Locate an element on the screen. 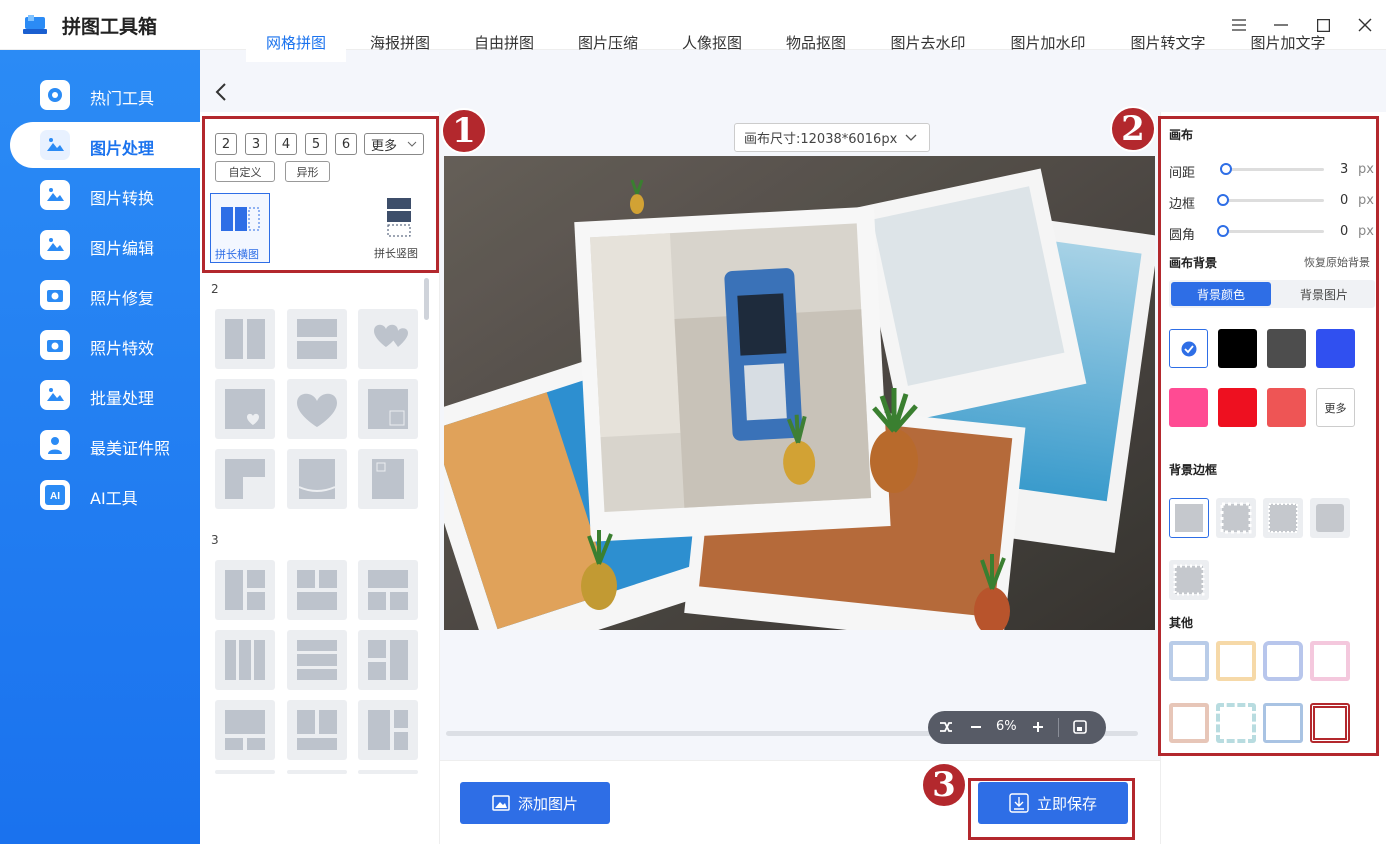 This screenshot has width=1386, height=844. app-title: 拼图工具箱 is located at coordinates (110, 27).